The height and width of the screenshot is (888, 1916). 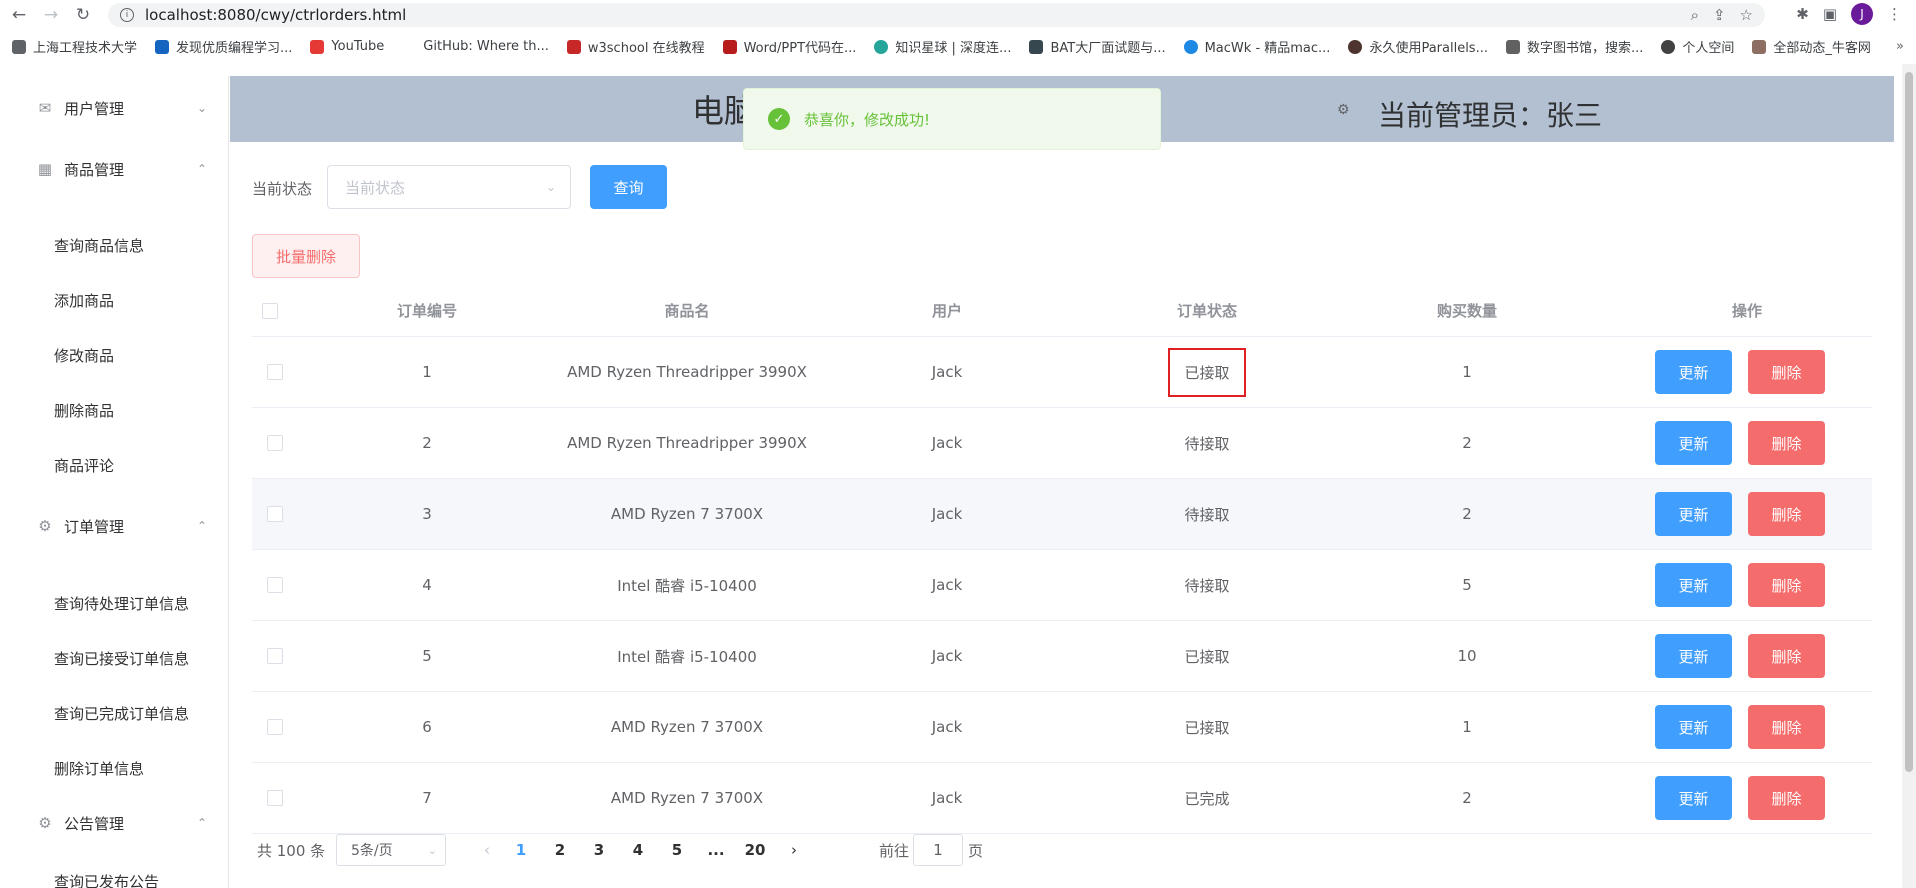 I want to click on bookmark-item: w3school 在线教程, so click(x=635, y=46).